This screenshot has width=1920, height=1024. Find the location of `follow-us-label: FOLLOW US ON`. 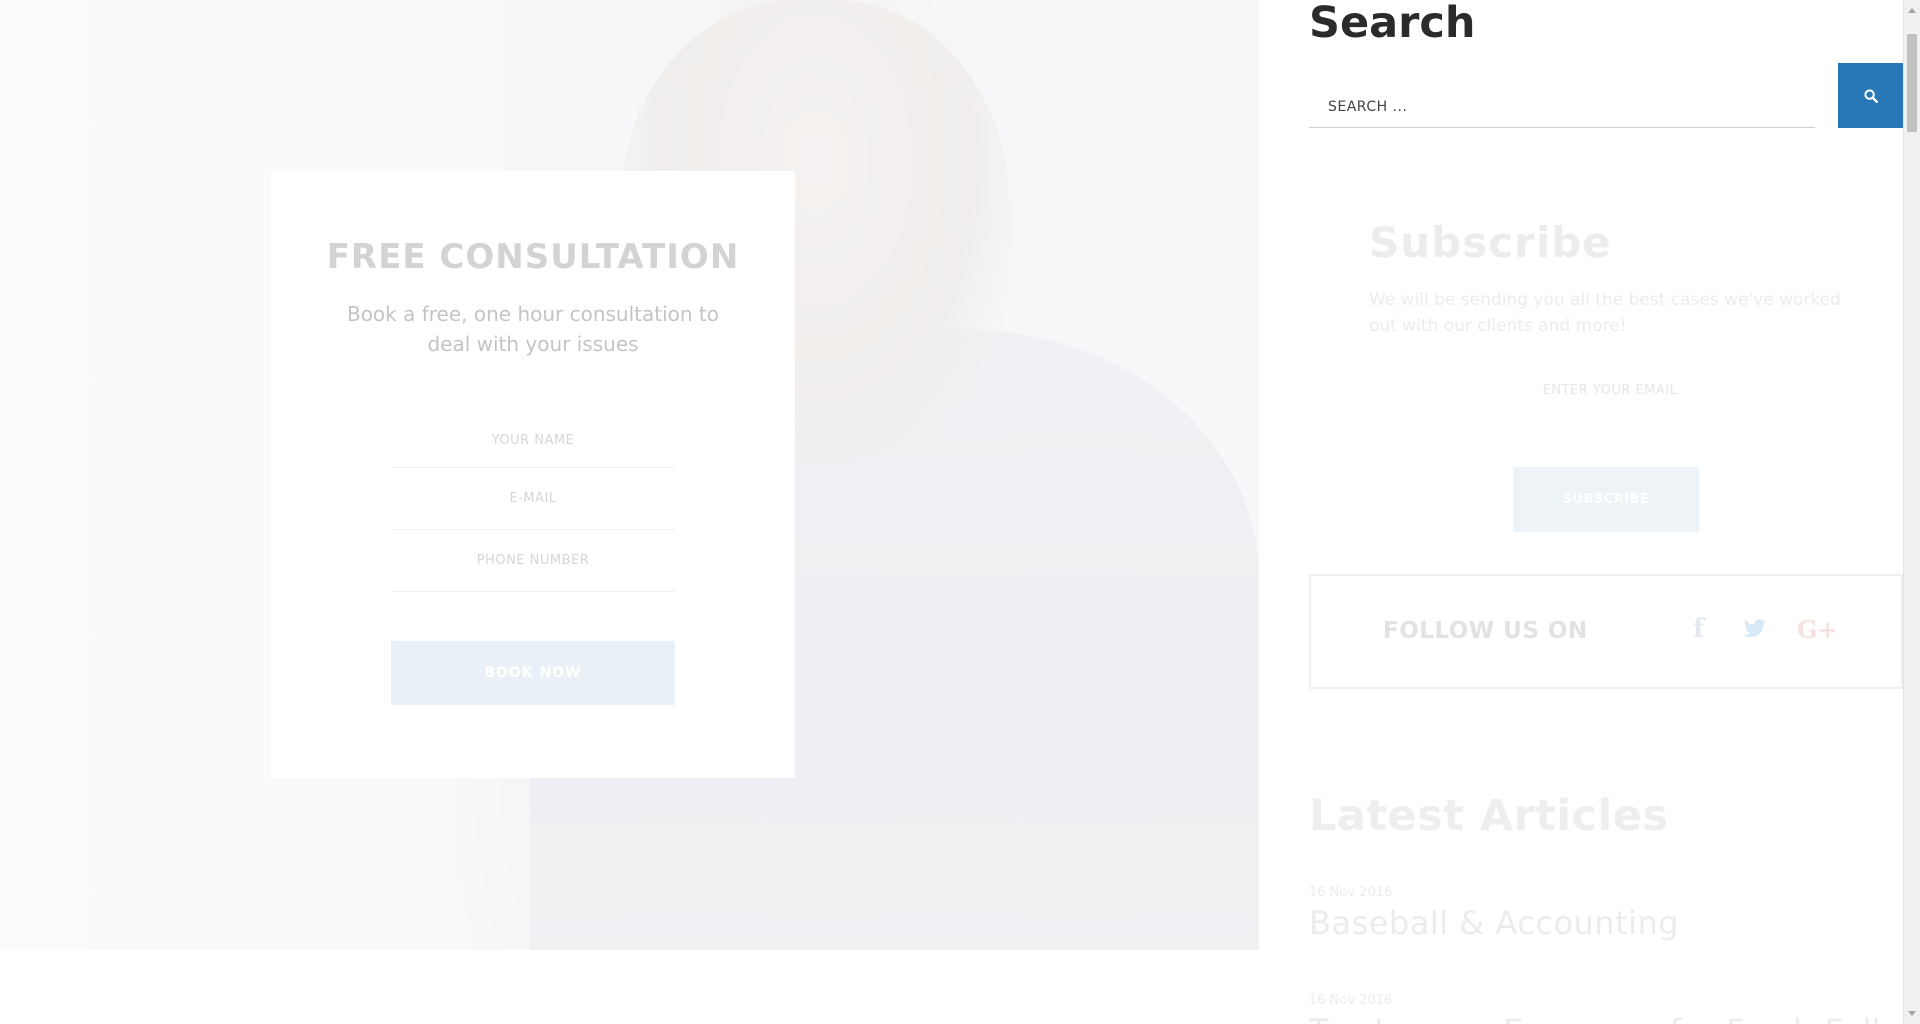

follow-us-label: FOLLOW US ON is located at coordinates (1485, 631).